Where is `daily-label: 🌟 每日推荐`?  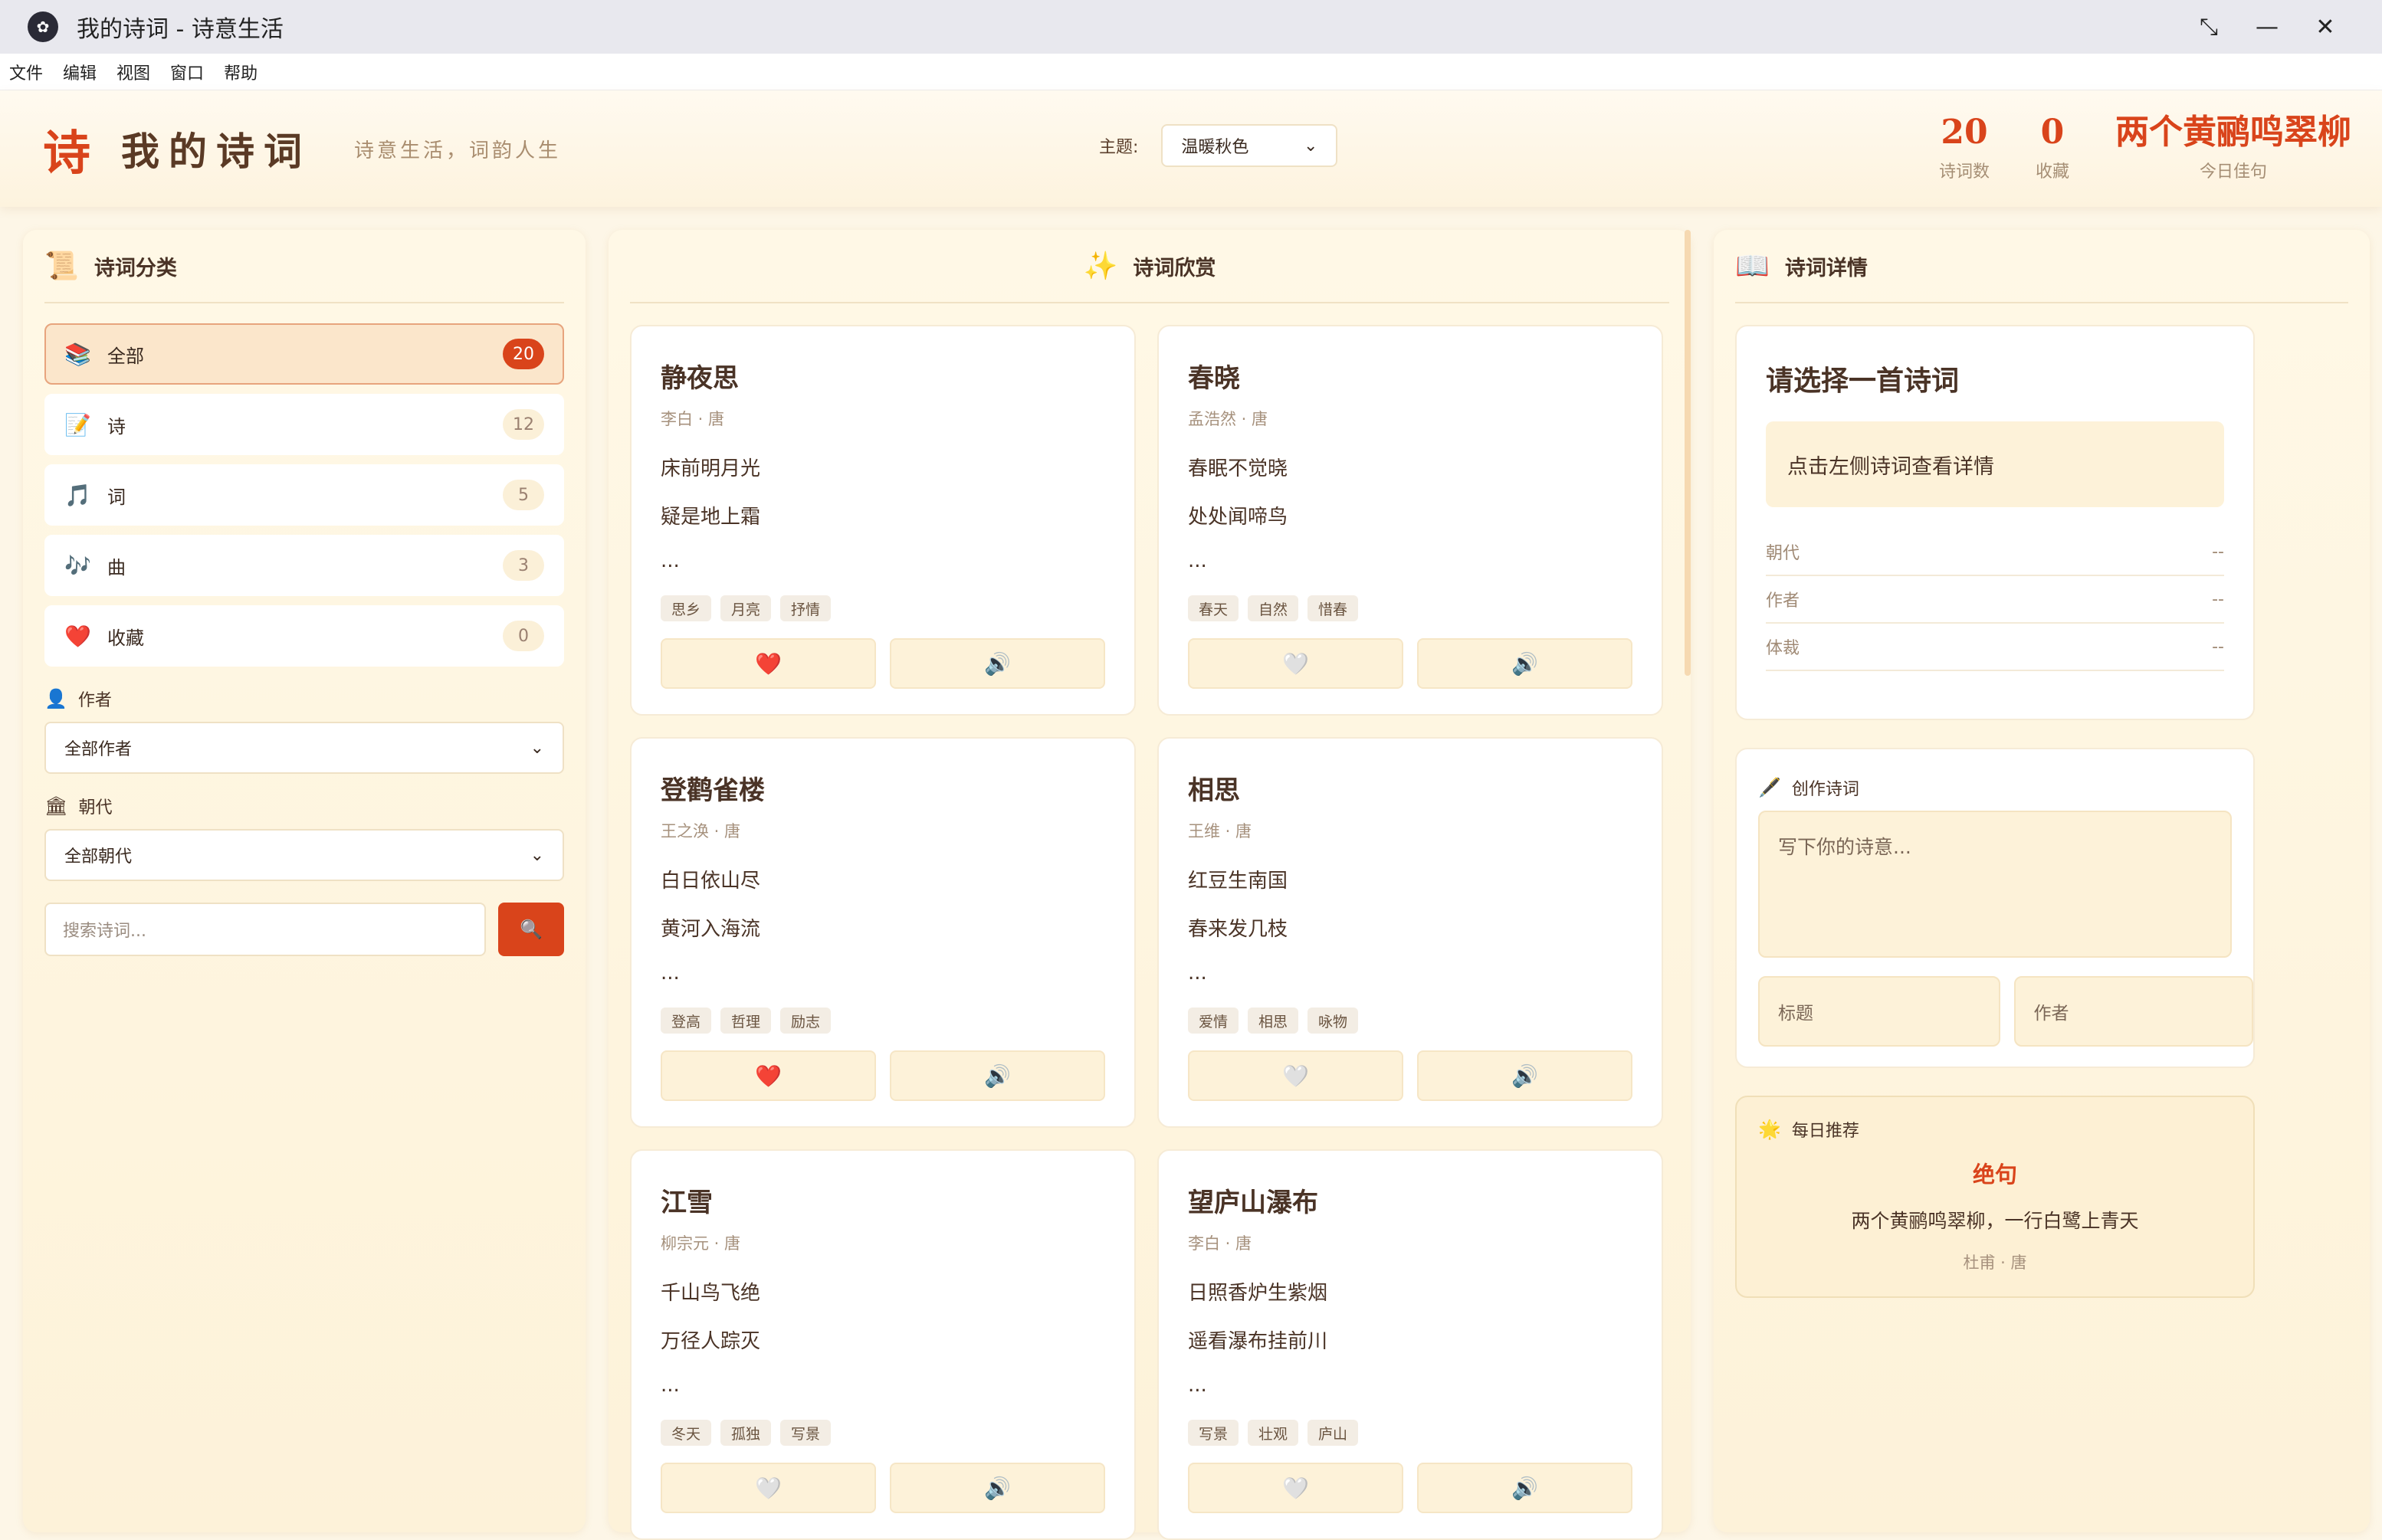 daily-label: 🌟 每日推荐 is located at coordinates (1995, 1129).